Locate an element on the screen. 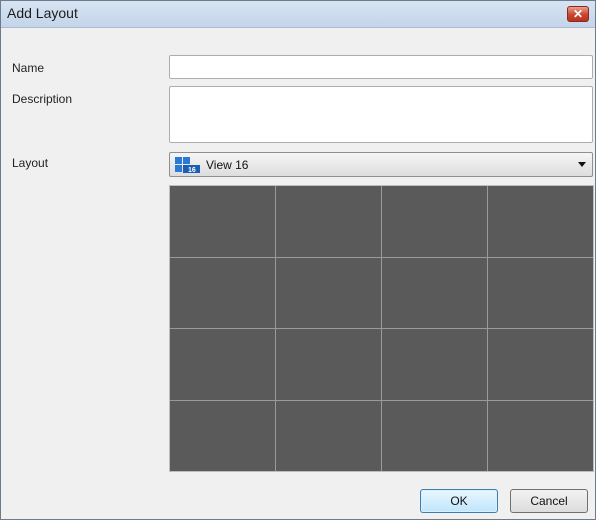  view-16-icon: 16 is located at coordinates (187, 165).